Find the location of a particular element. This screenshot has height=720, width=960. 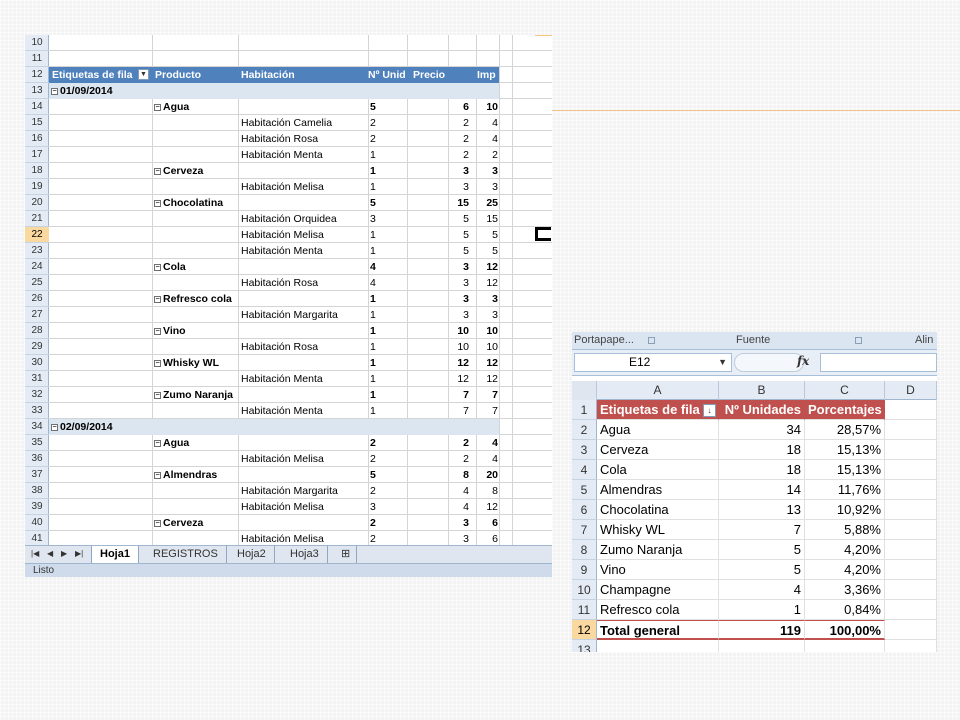

table-cell-a: Cola is located at coordinates (658, 470).